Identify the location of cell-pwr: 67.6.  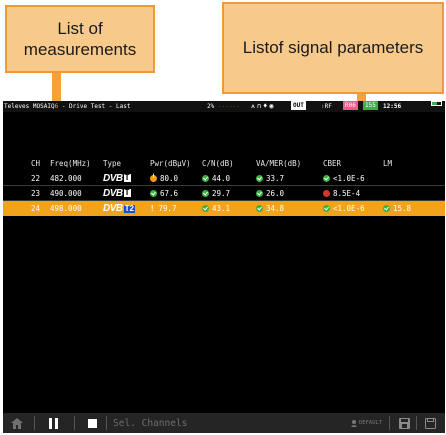
(164, 193).